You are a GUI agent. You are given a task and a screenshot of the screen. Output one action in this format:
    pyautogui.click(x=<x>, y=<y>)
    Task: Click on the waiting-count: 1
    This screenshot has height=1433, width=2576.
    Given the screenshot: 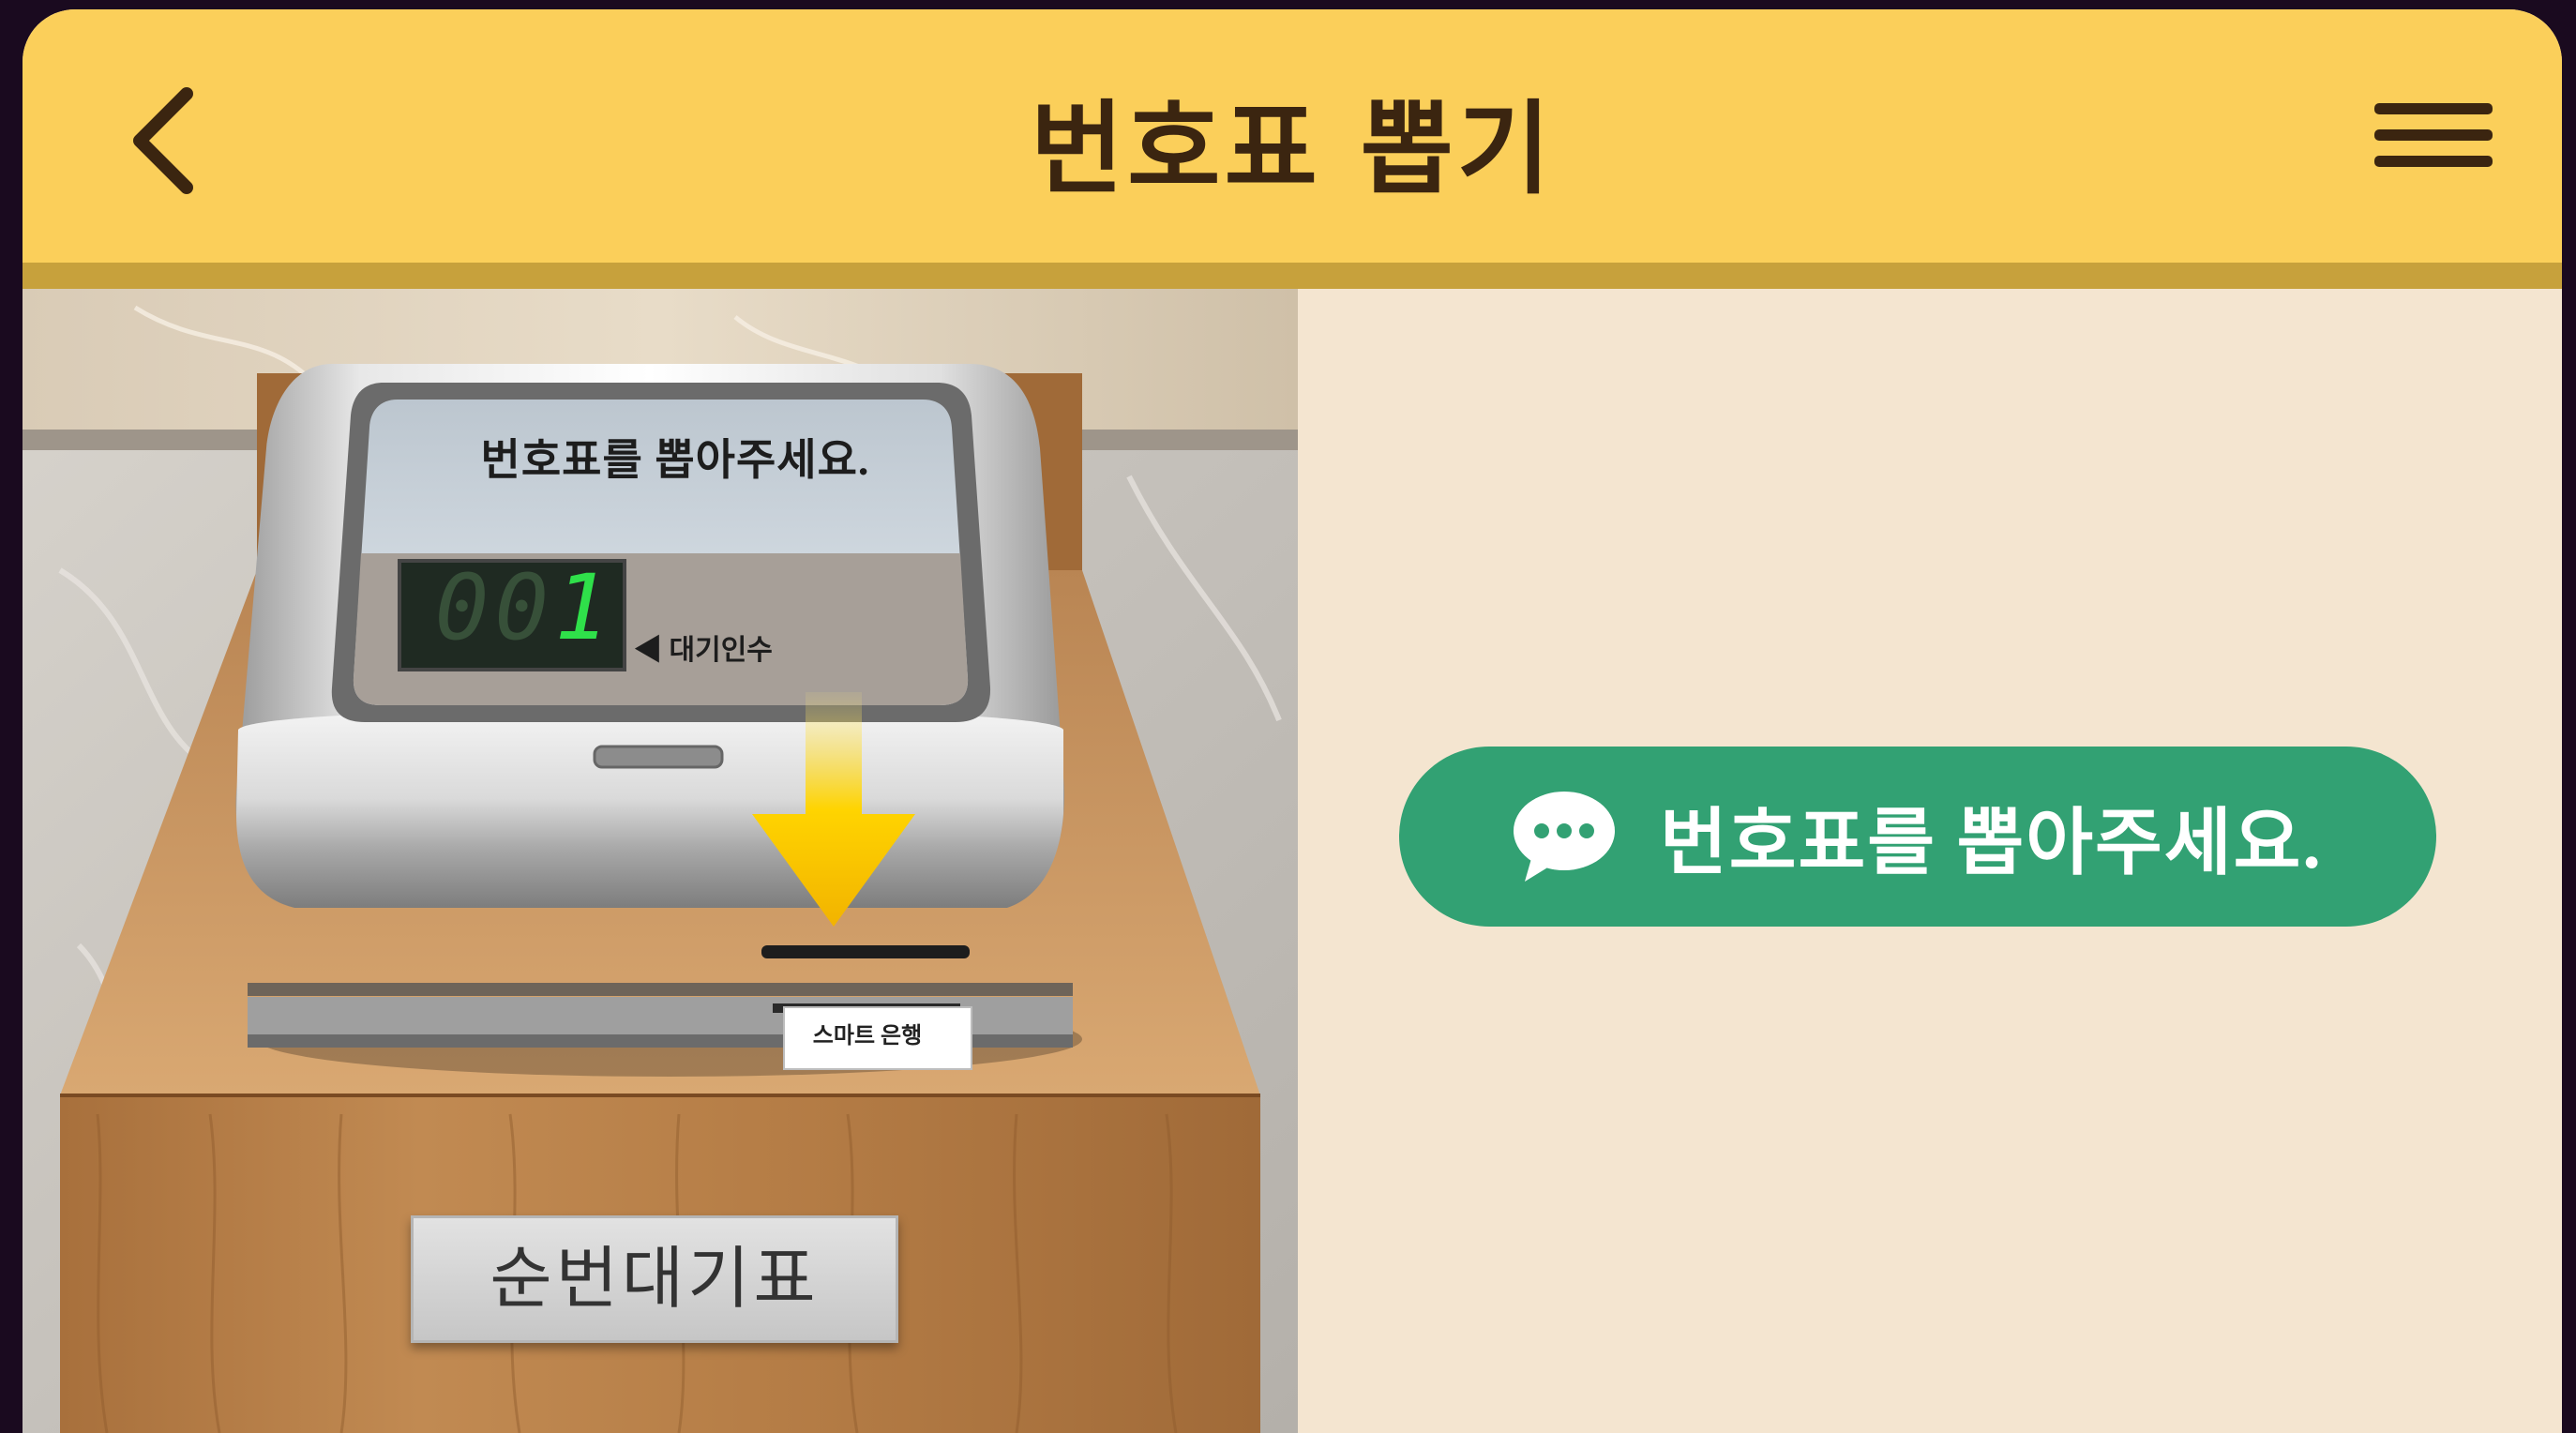 What is the action you would take?
    pyautogui.click(x=584, y=607)
    